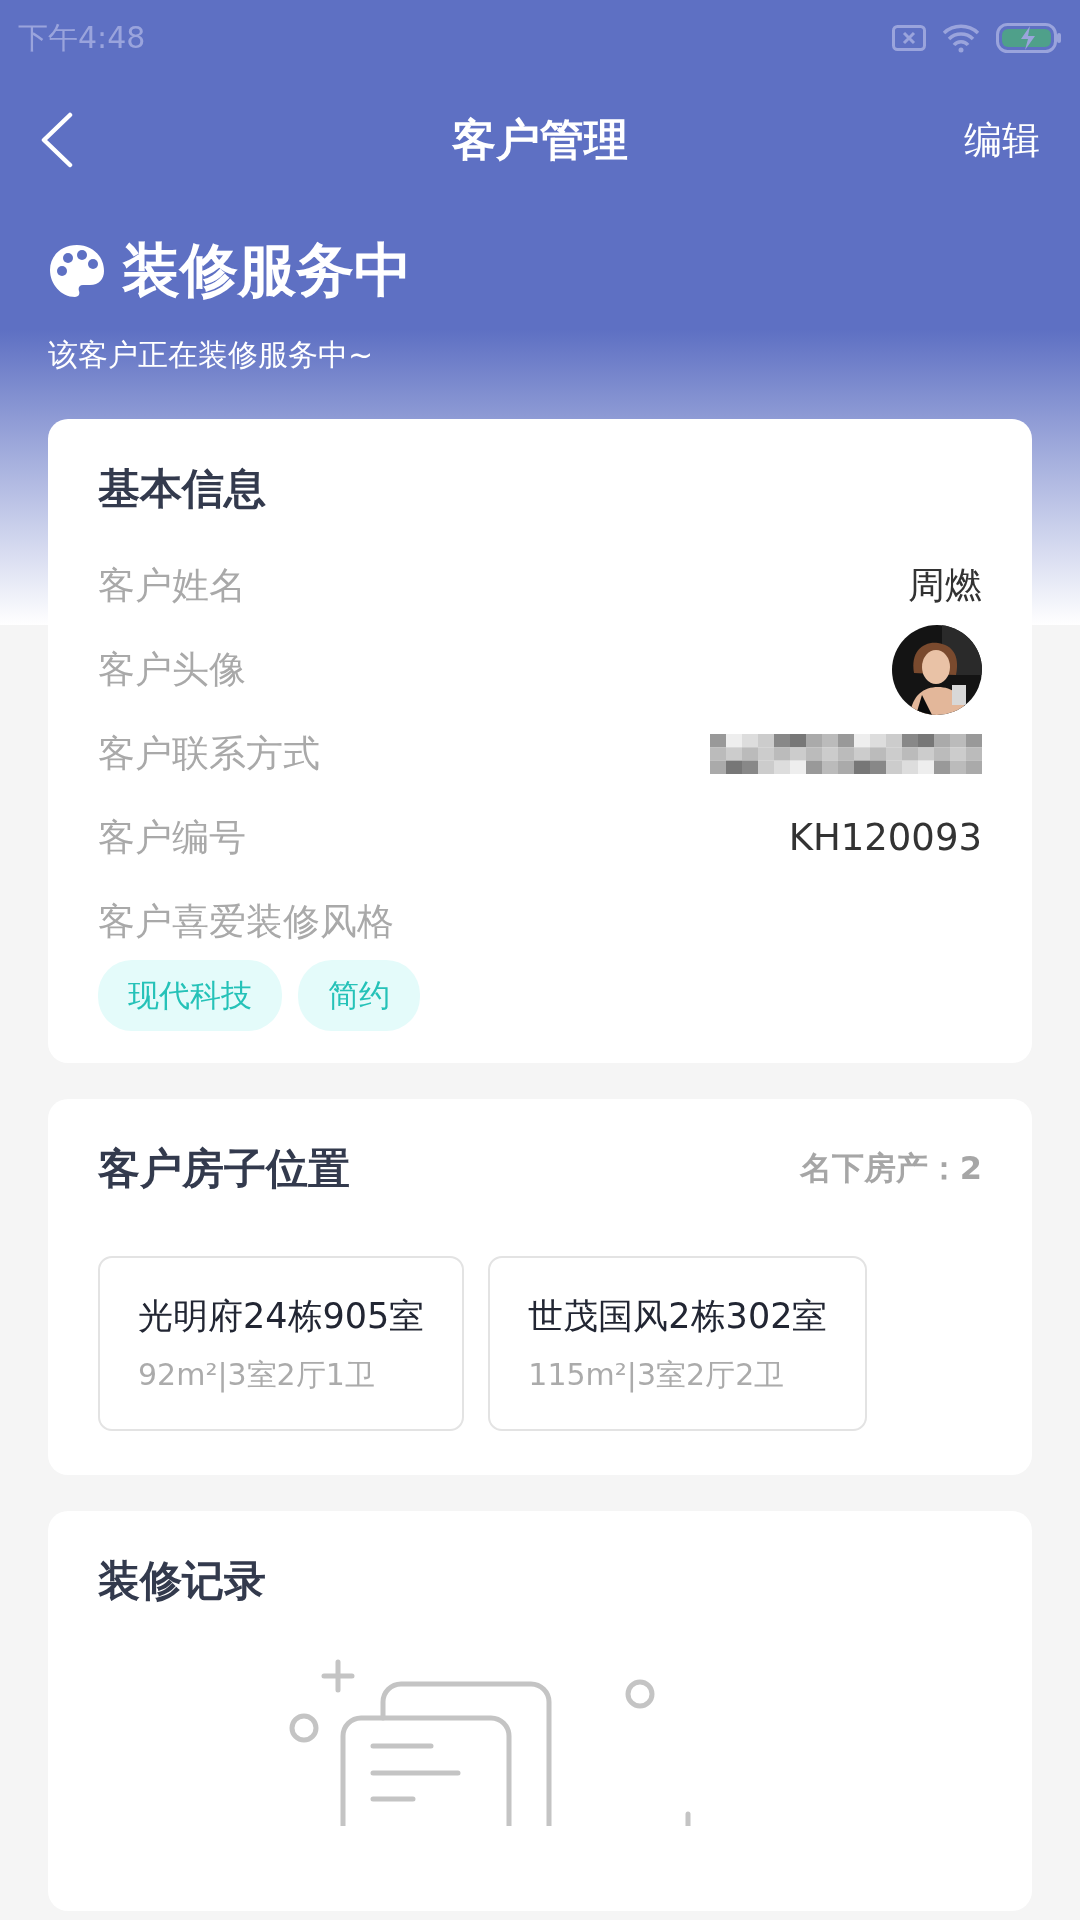  I want to click on edit-button: 编辑, so click(1002, 140).